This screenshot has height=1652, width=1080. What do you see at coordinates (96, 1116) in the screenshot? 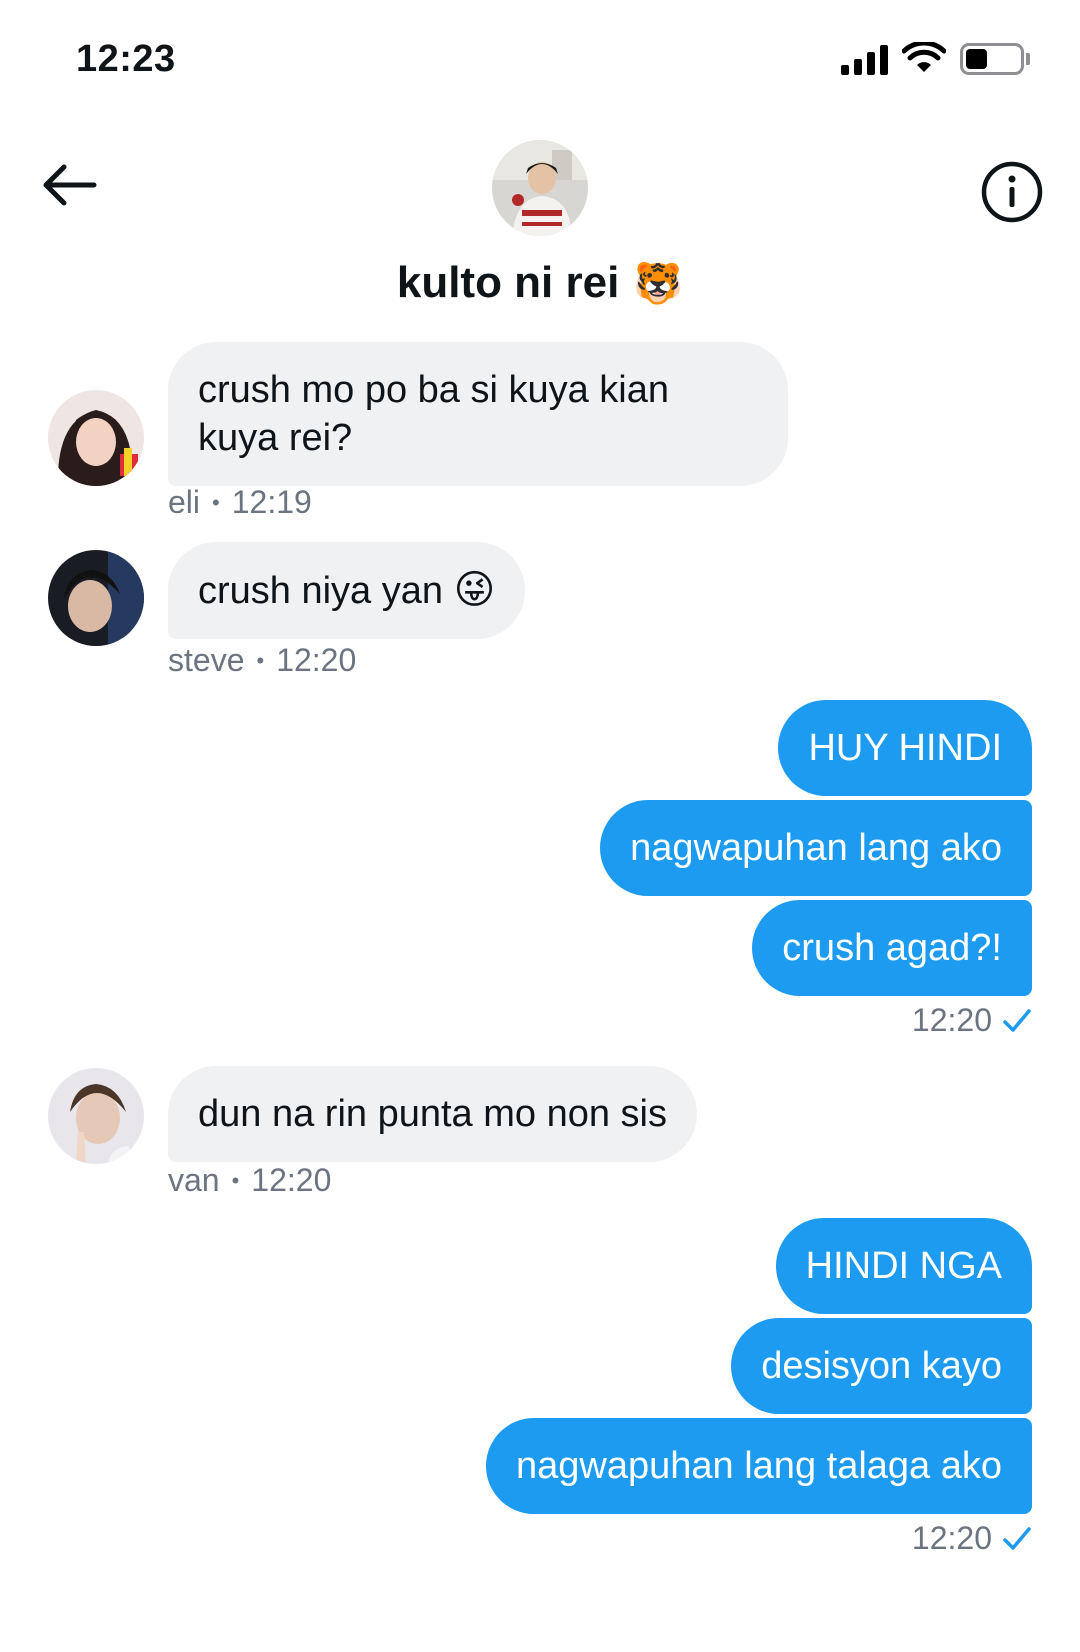
I see `avatar-van` at bounding box center [96, 1116].